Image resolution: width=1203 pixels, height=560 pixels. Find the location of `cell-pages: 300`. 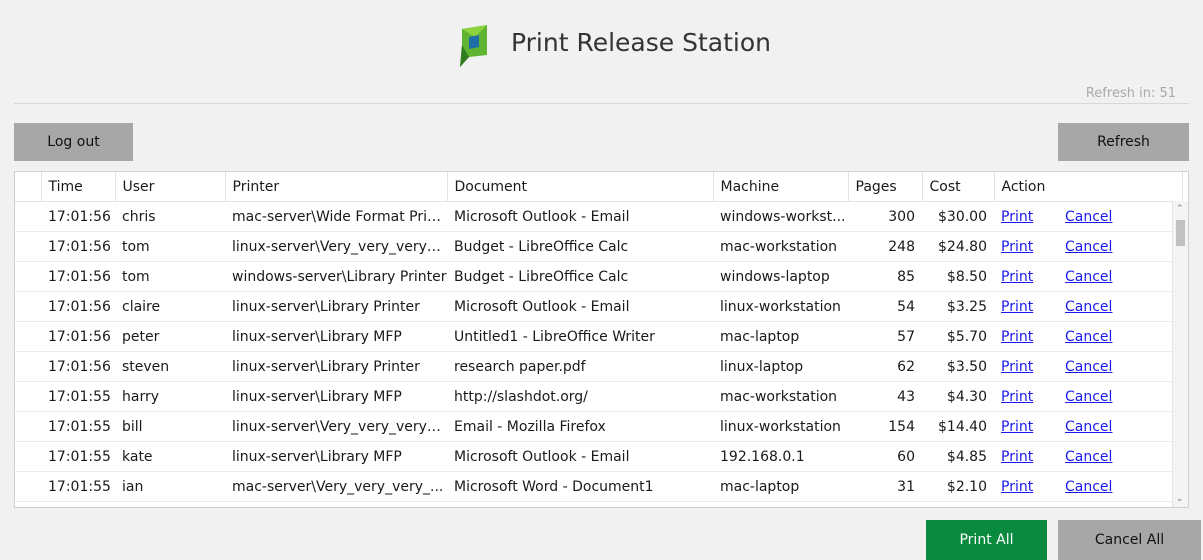

cell-pages: 300 is located at coordinates (885, 216).